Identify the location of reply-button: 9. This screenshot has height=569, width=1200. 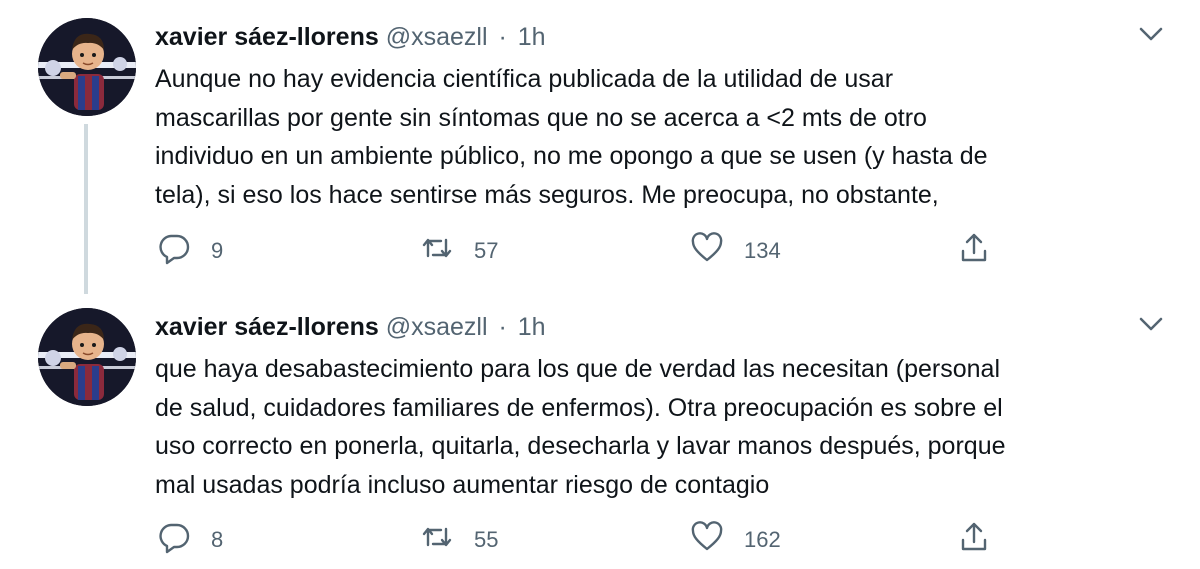
(190, 251).